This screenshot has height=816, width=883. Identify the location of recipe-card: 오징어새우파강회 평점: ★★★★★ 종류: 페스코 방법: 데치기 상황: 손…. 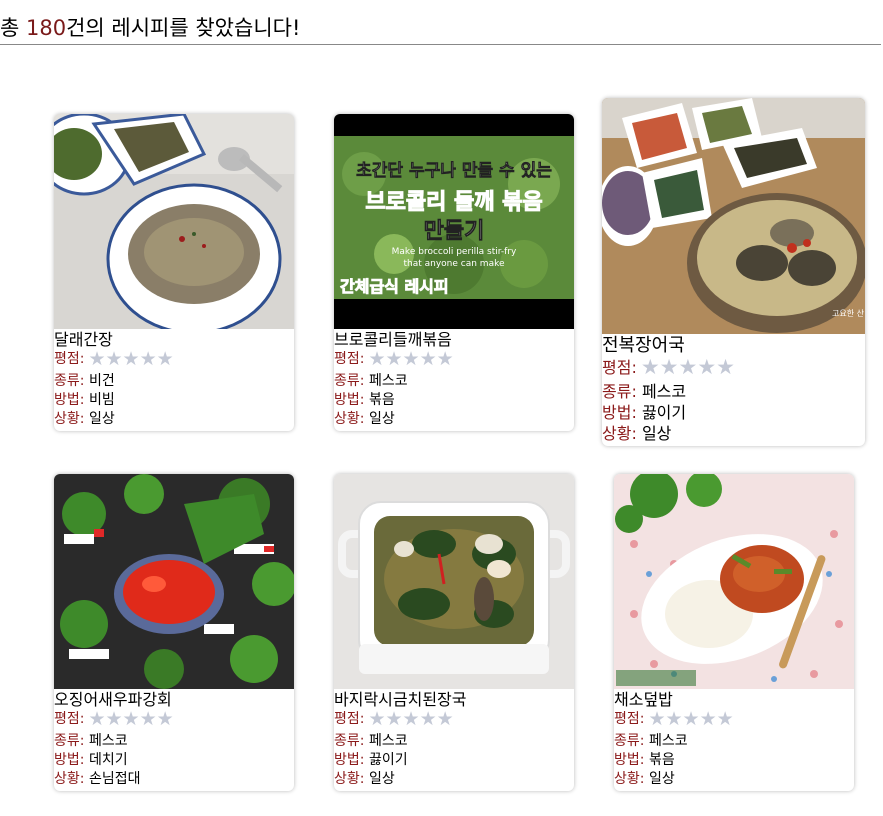
(174, 632).